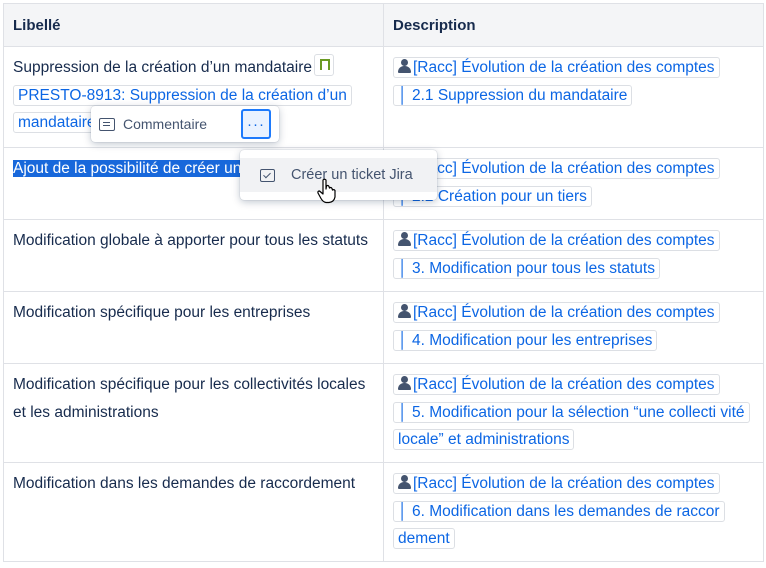 The width and height of the screenshot is (766, 568). I want to click on inline-comment-toolbar: Commentaire ···, so click(185, 124).